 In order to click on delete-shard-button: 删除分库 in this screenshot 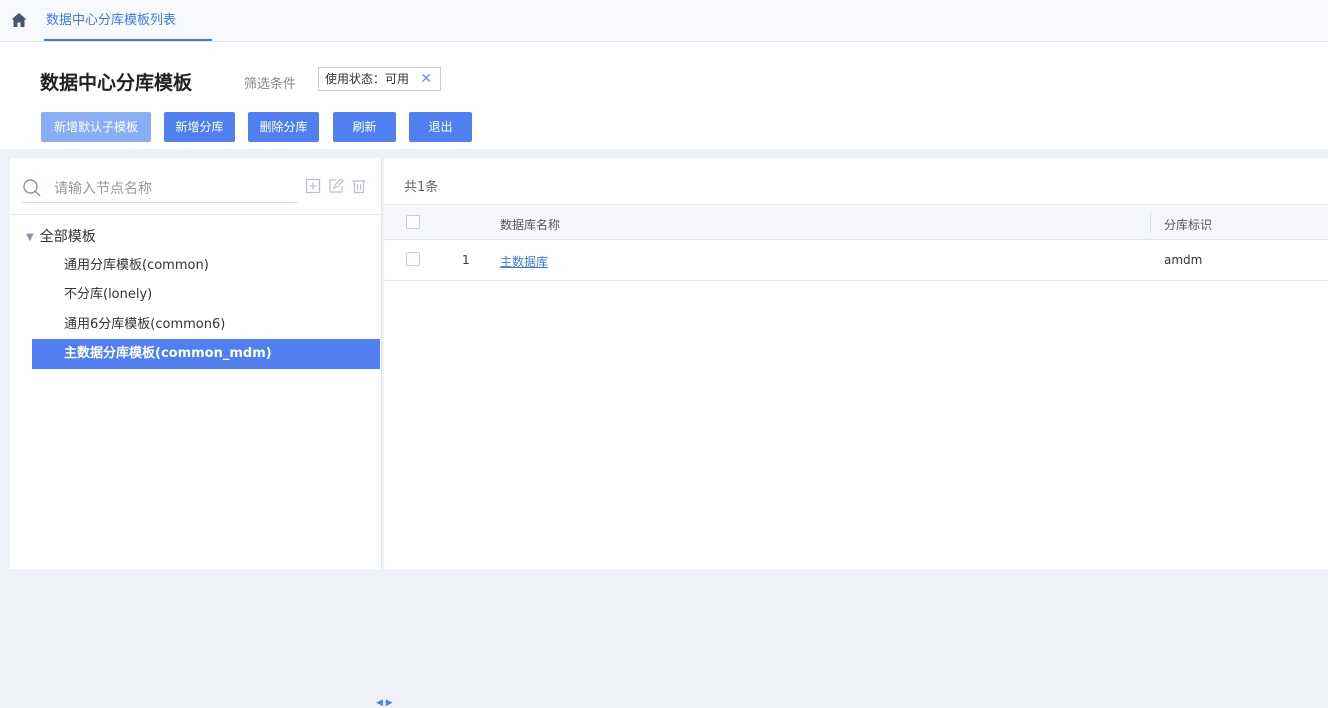, I will do `click(283, 127)`.